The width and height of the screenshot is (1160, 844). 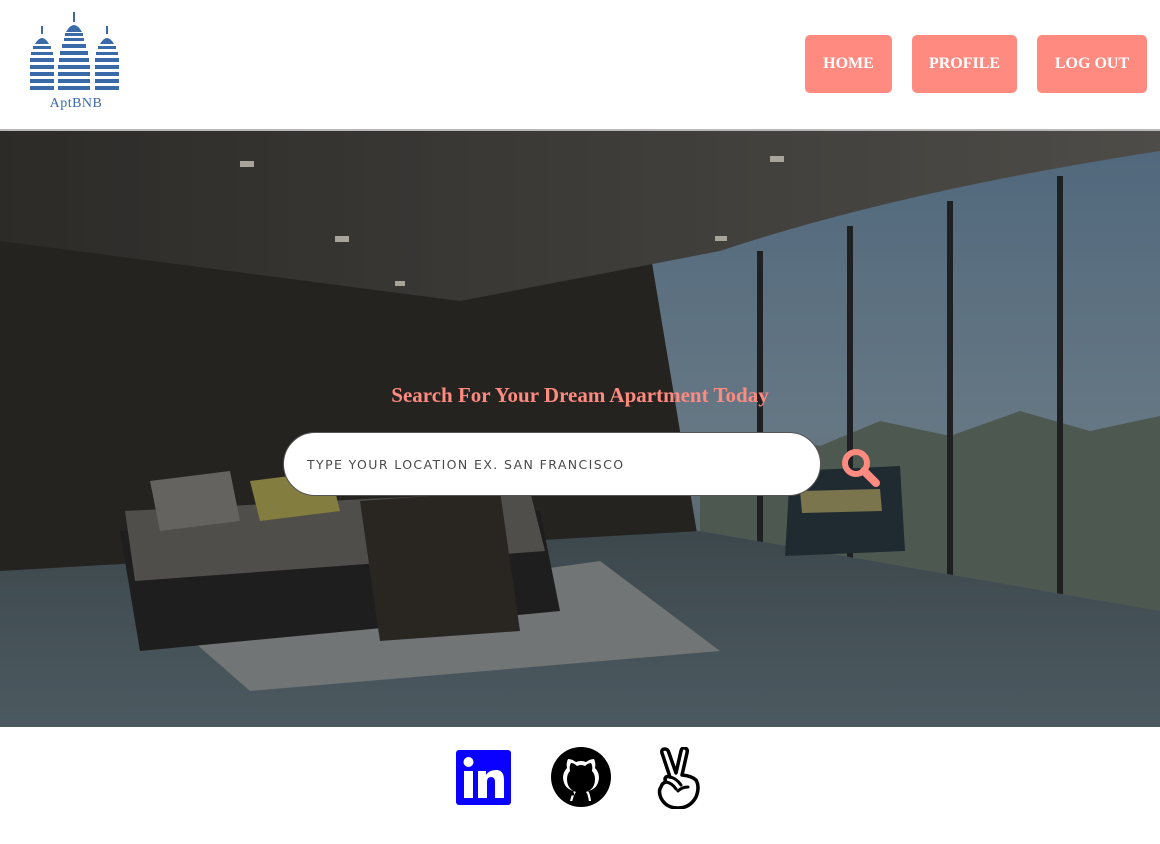 I want to click on log-out-button: LOG OUT, so click(x=1092, y=64).